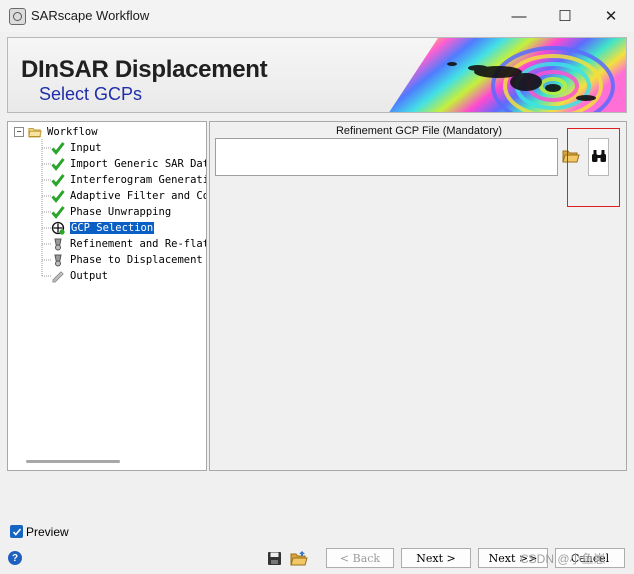 The width and height of the screenshot is (634, 574). Describe the element at coordinates (35, 132) in the screenshot. I see `folder-open-icon` at that location.